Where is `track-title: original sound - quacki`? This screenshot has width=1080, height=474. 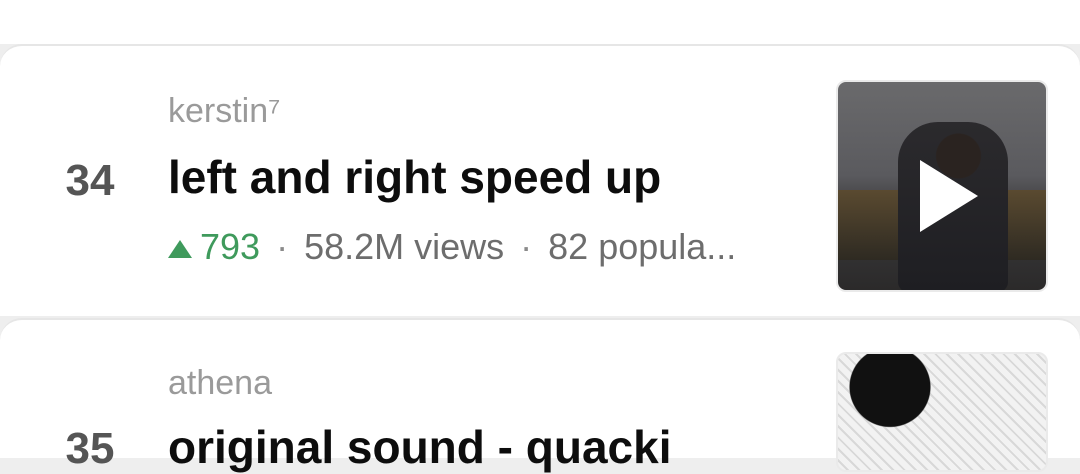 track-title: original sound - quacki is located at coordinates (419, 447).